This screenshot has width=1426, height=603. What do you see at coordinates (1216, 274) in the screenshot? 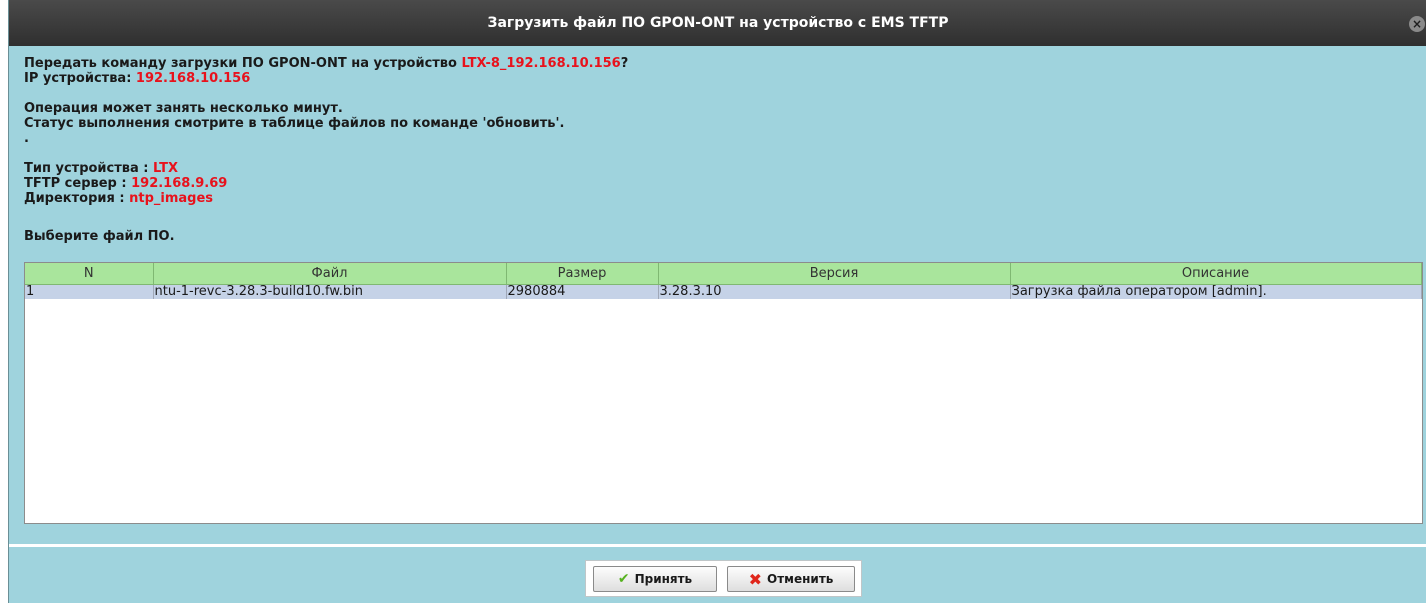
I see `column-header-description: Описание` at bounding box center [1216, 274].